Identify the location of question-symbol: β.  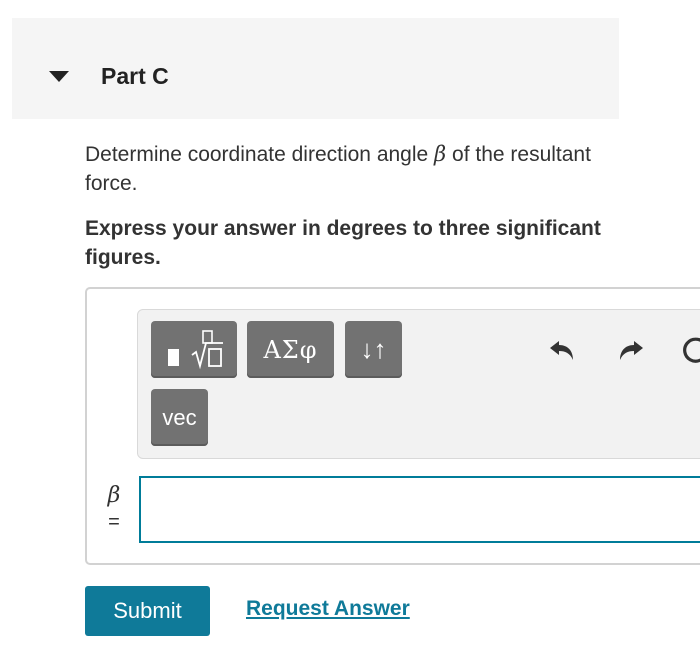
(440, 154).